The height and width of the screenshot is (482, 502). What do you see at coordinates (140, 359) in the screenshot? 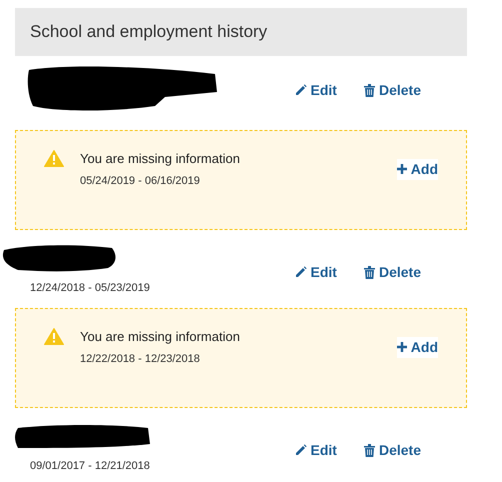
I see `date-range: 12/22/2018 - 12/23/2018` at bounding box center [140, 359].